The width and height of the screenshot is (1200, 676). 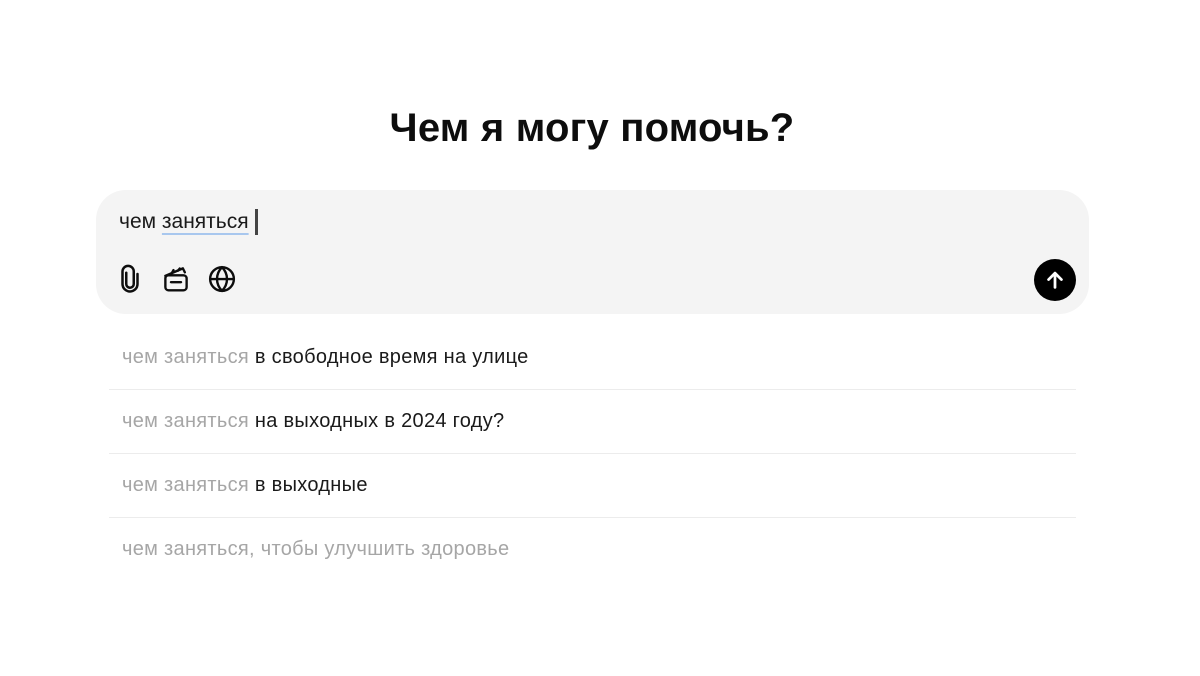 What do you see at coordinates (256, 222) in the screenshot?
I see `text-caret` at bounding box center [256, 222].